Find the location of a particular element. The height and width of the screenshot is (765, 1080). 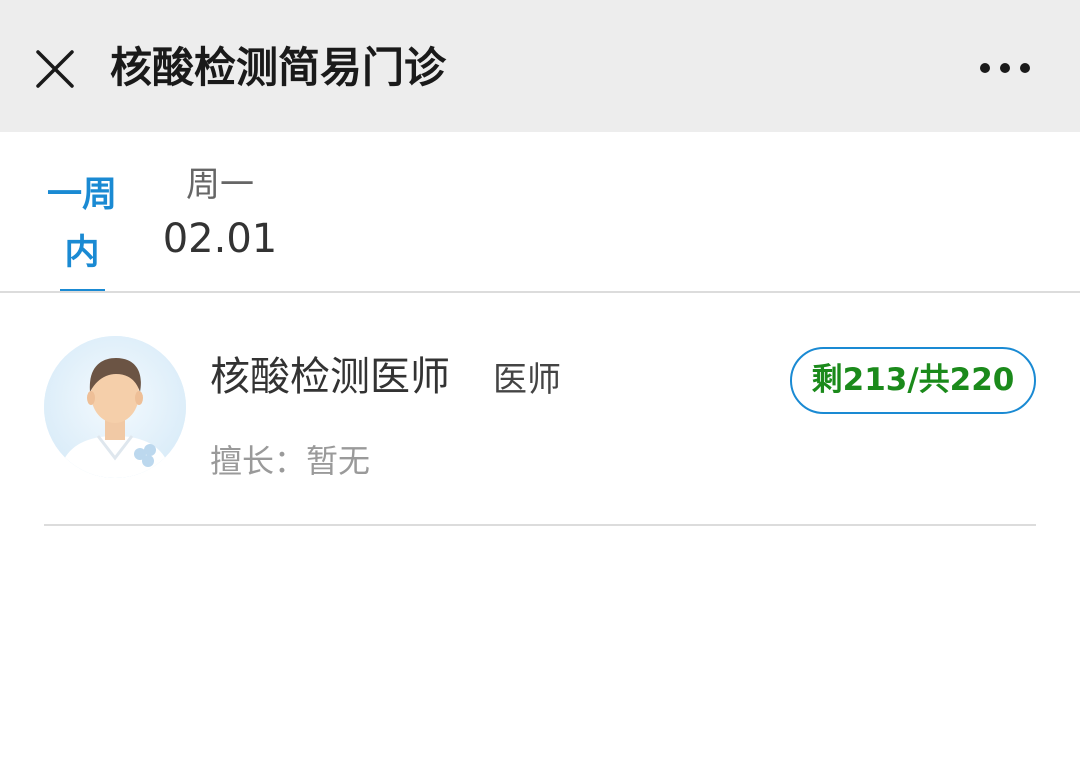

page-title: 核酸检测简易门诊 is located at coordinates (278, 67).